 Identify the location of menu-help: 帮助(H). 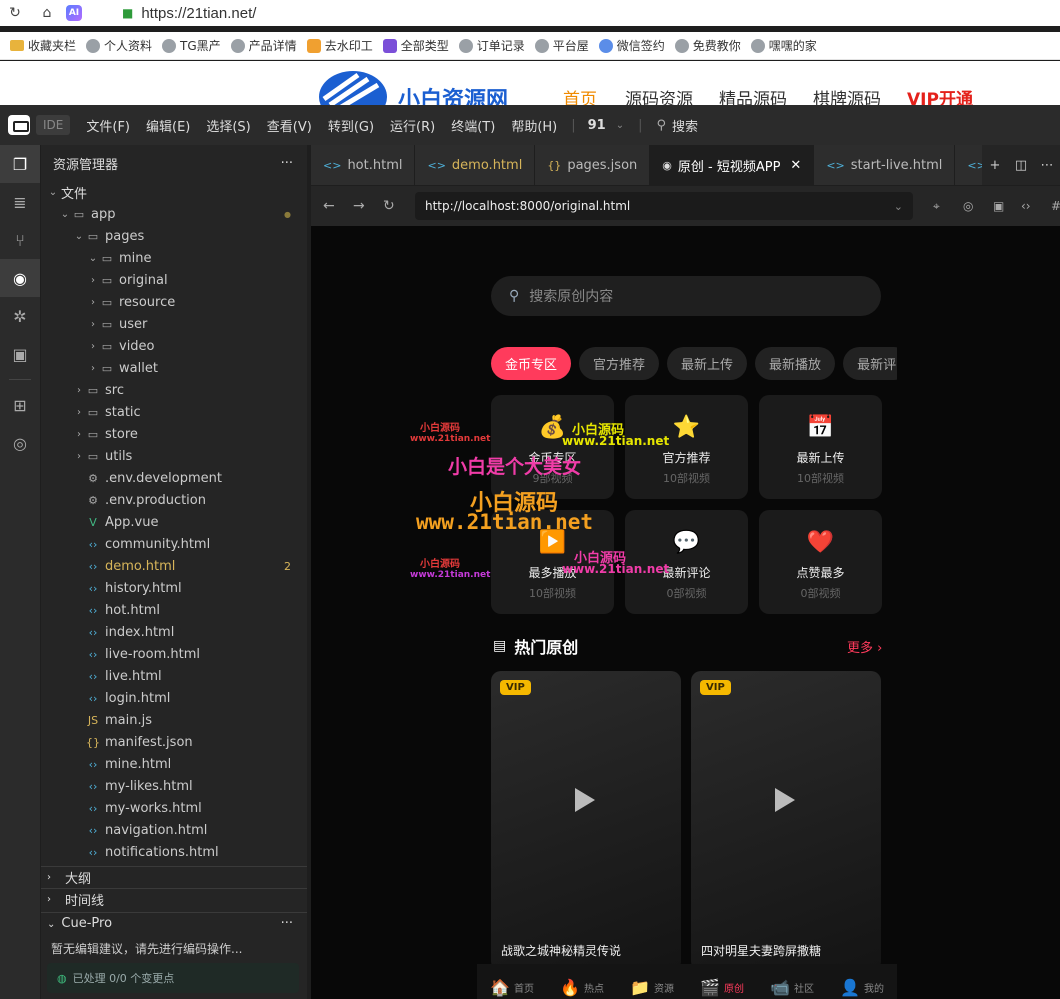
(534, 125).